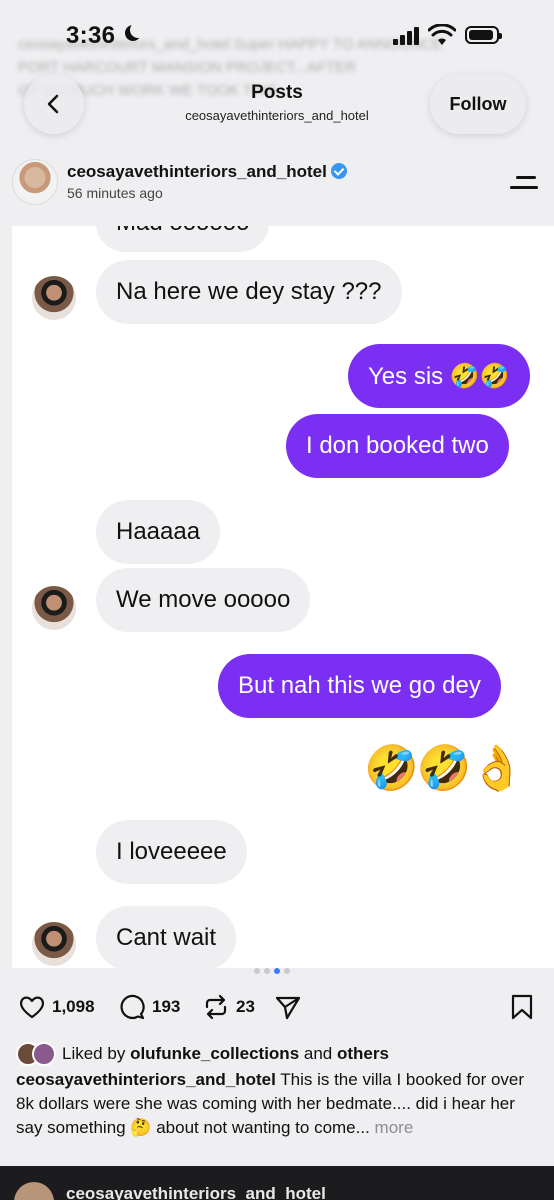 This screenshot has height=1200, width=554. What do you see at coordinates (277, 1183) in the screenshot?
I see `next-post-header: ceosayavethinteriors_and_hotel` at bounding box center [277, 1183].